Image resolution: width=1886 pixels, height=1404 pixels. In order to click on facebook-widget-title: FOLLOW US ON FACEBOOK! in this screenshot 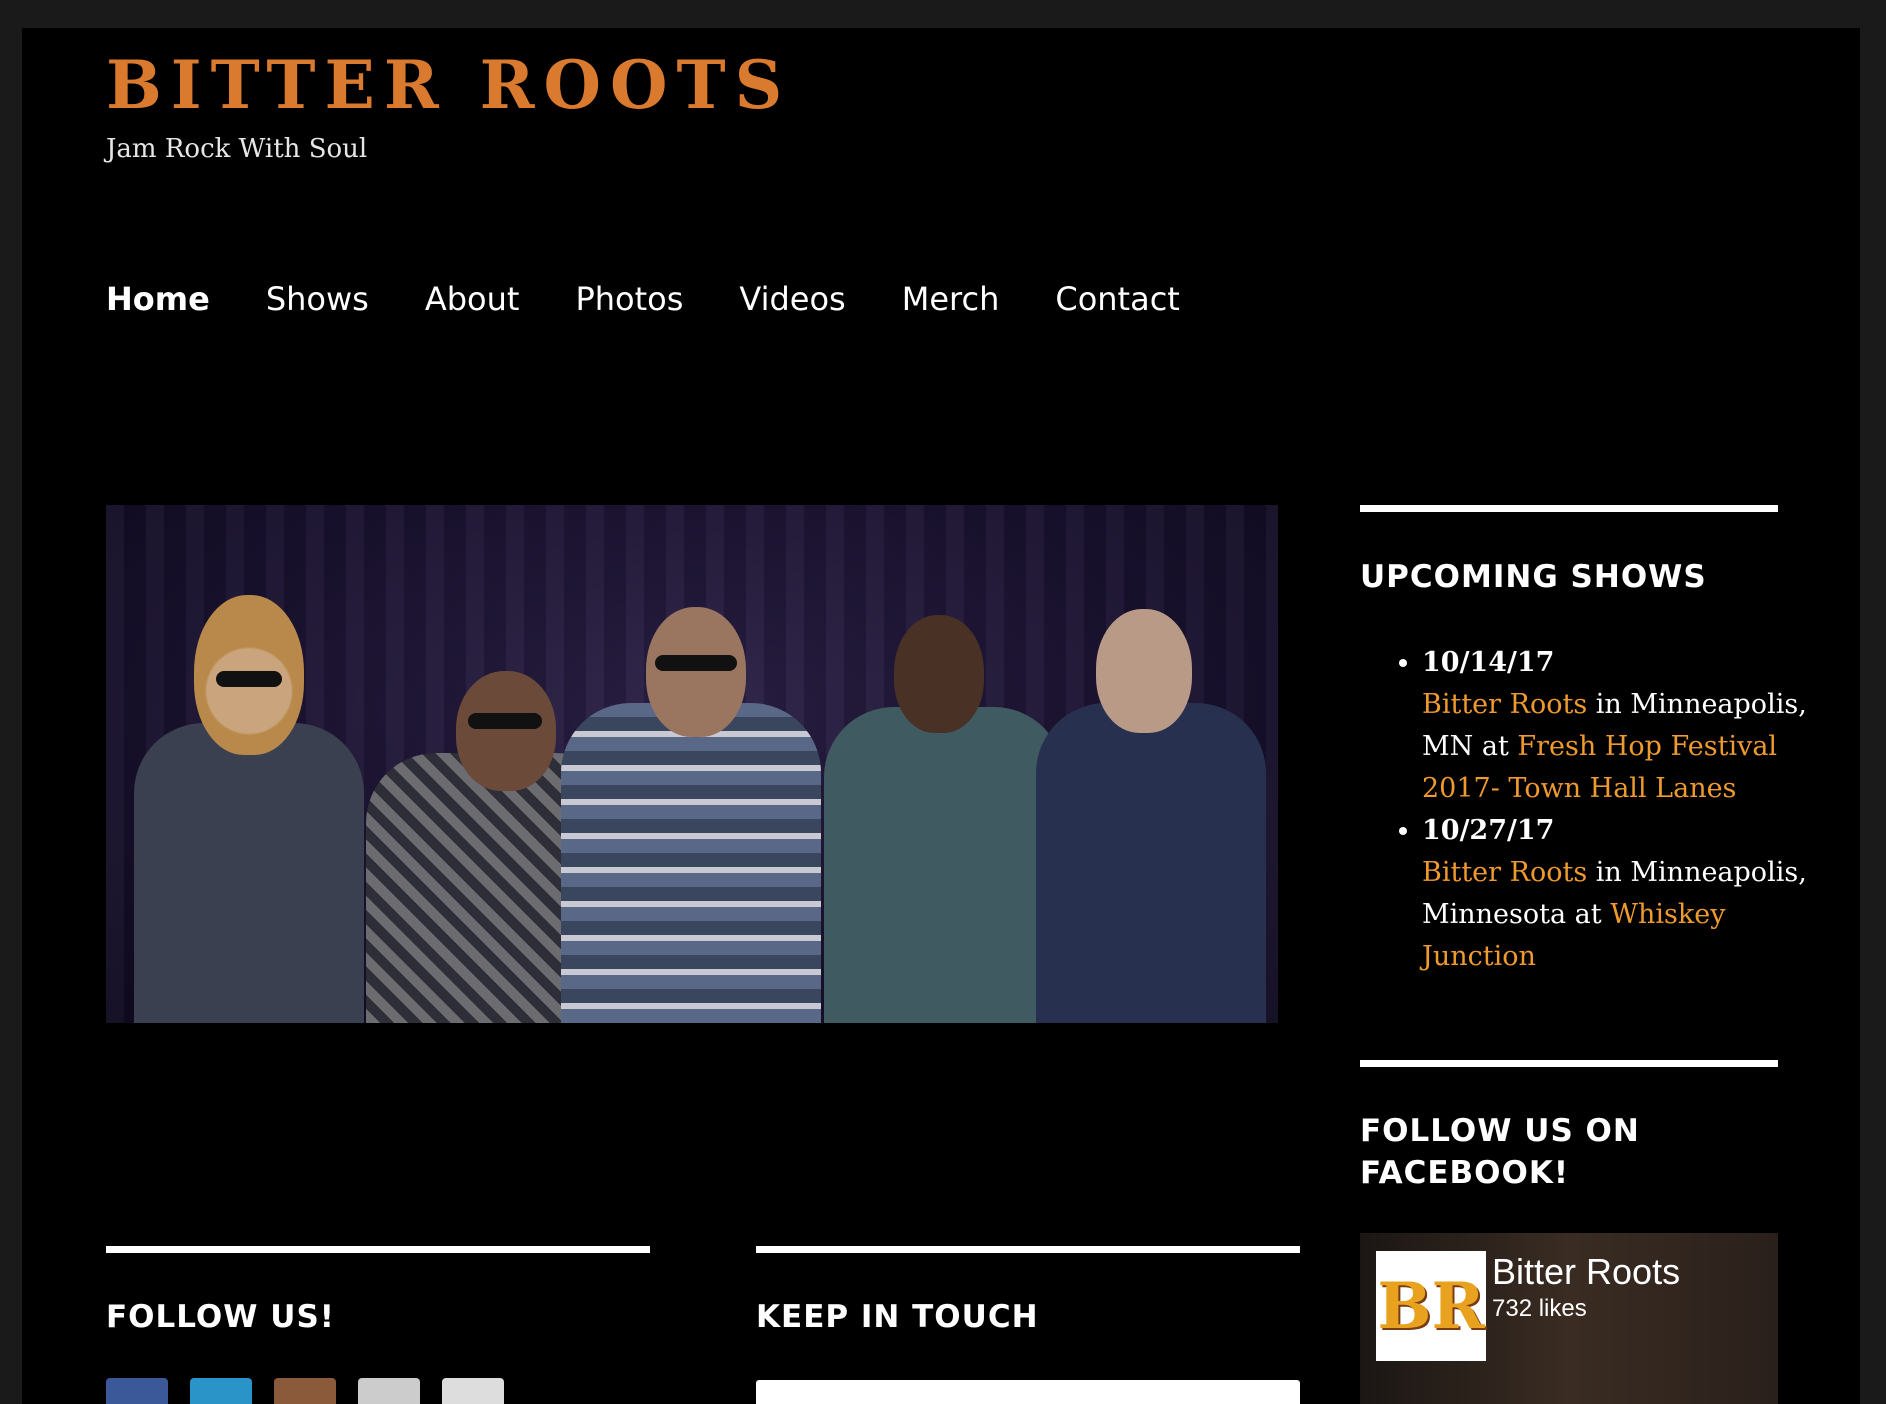, I will do `click(1500, 1152)`.